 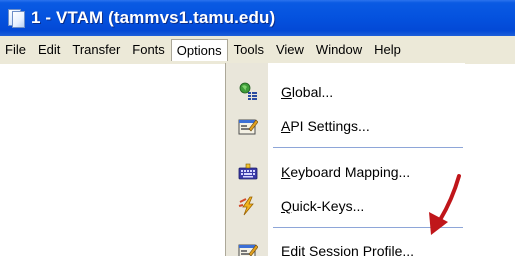 What do you see at coordinates (248, 91) in the screenshot?
I see `global-settings-icon` at bounding box center [248, 91].